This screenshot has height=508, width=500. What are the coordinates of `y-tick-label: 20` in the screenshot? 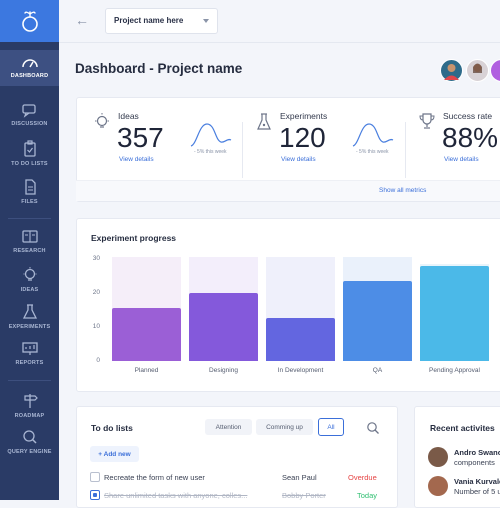 It's located at (96, 292).